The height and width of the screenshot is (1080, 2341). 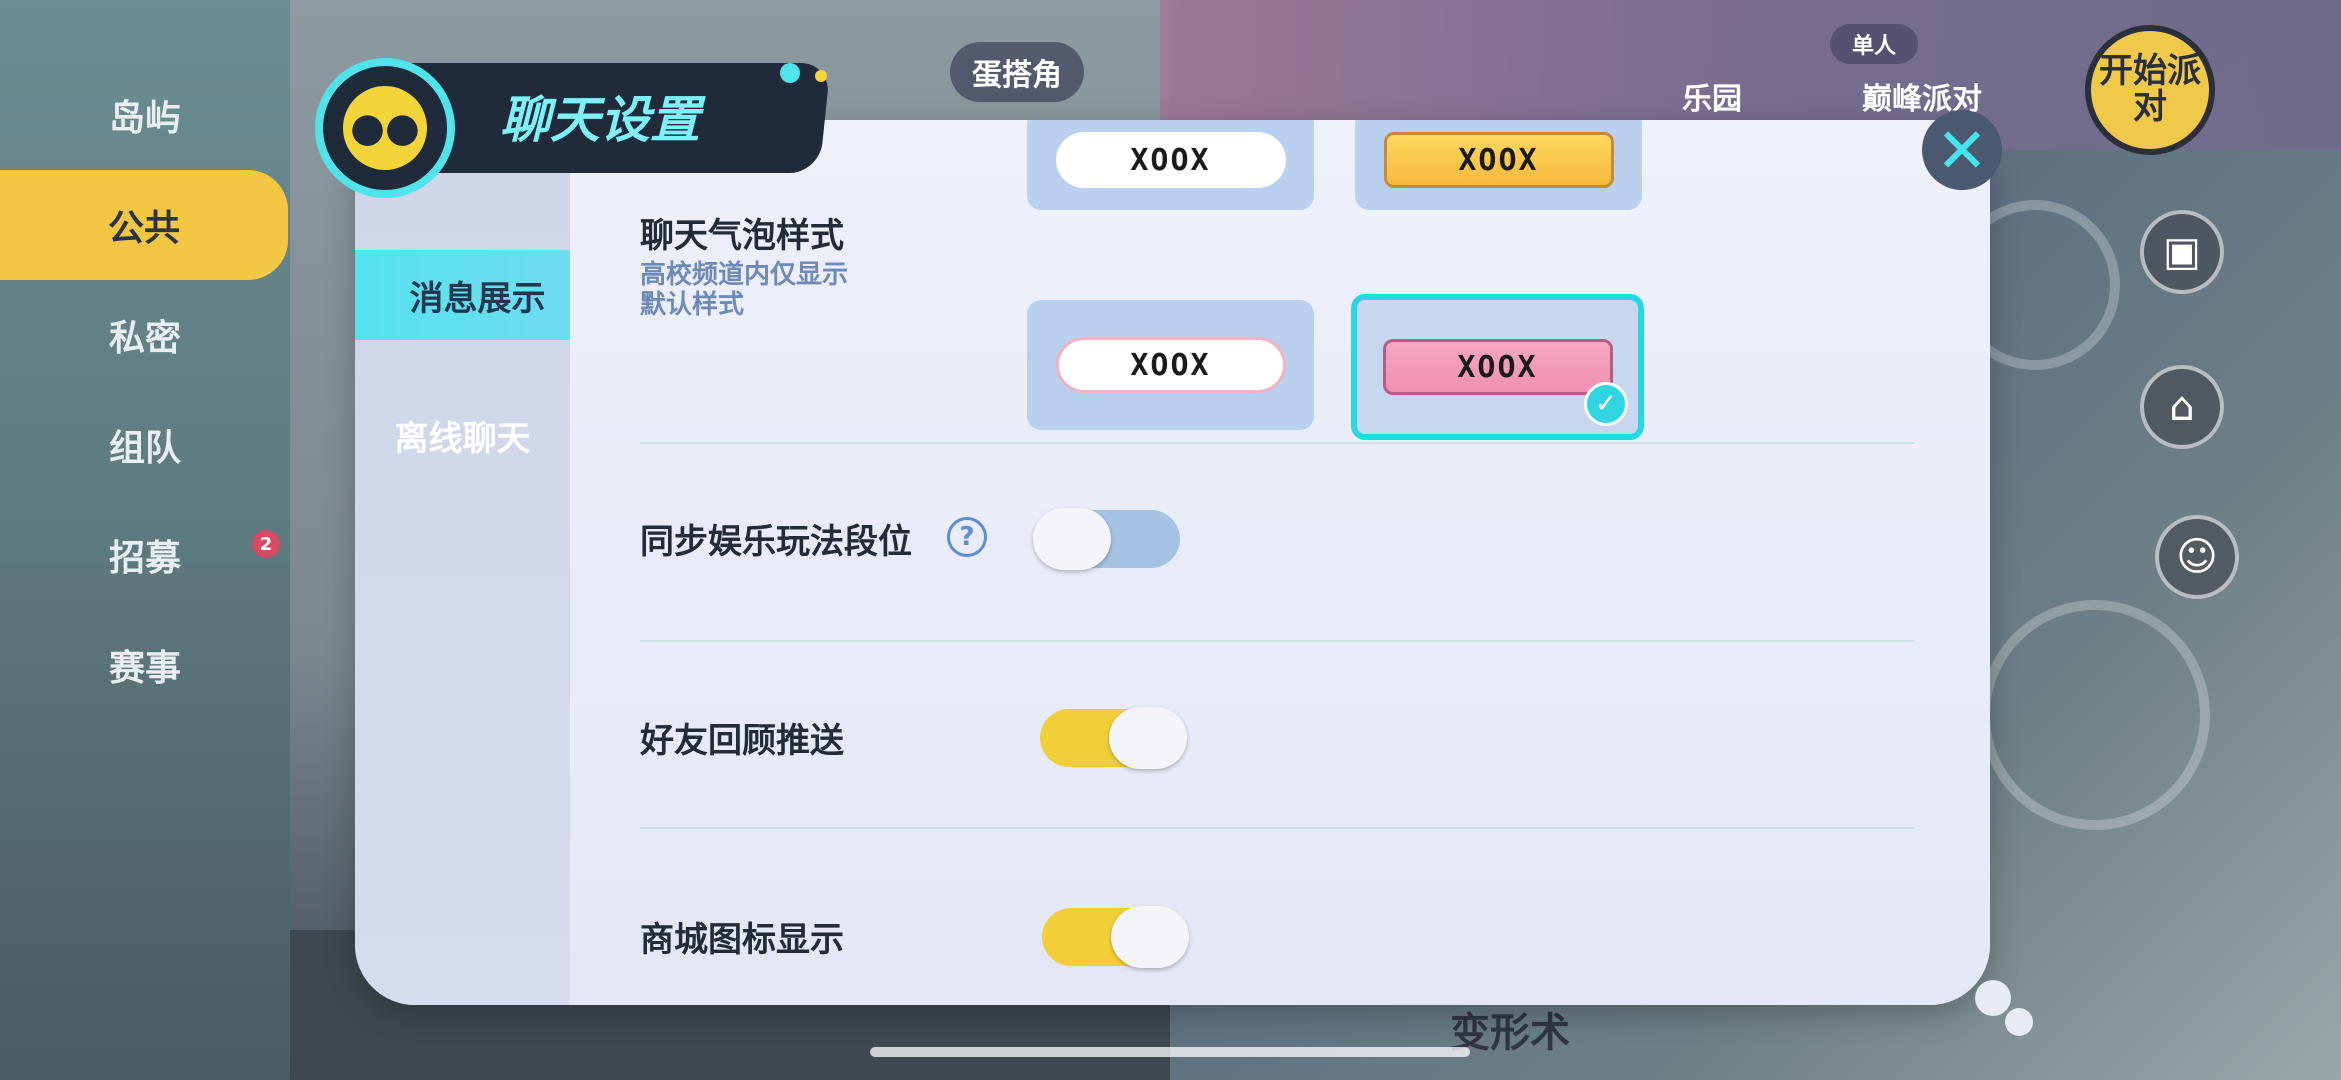 I want to click on mode-single-label: 单人, so click(x=1874, y=46).